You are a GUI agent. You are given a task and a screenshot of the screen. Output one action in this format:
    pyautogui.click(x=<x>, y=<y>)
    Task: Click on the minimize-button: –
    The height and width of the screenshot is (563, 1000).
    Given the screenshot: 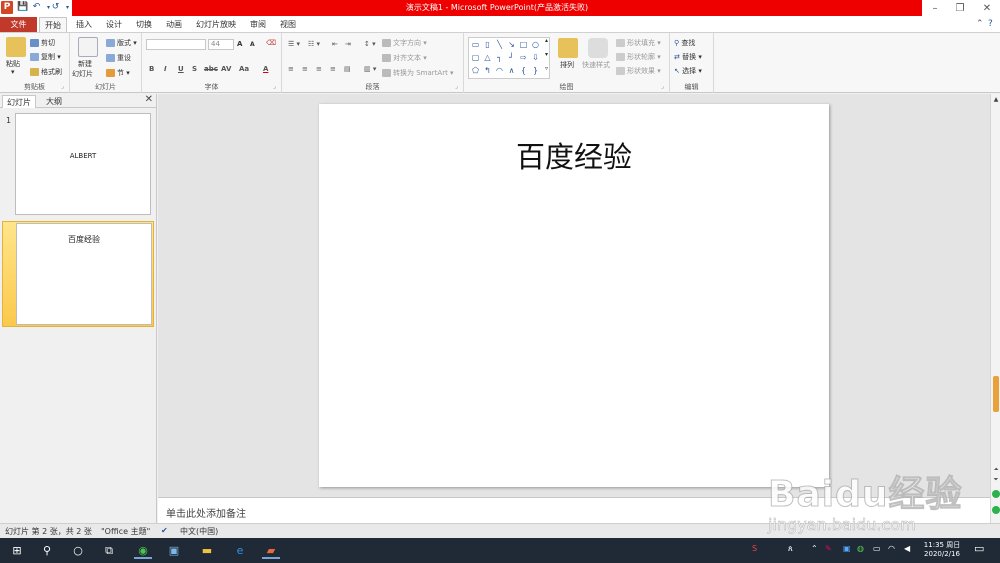 What is the action you would take?
    pyautogui.click(x=935, y=8)
    